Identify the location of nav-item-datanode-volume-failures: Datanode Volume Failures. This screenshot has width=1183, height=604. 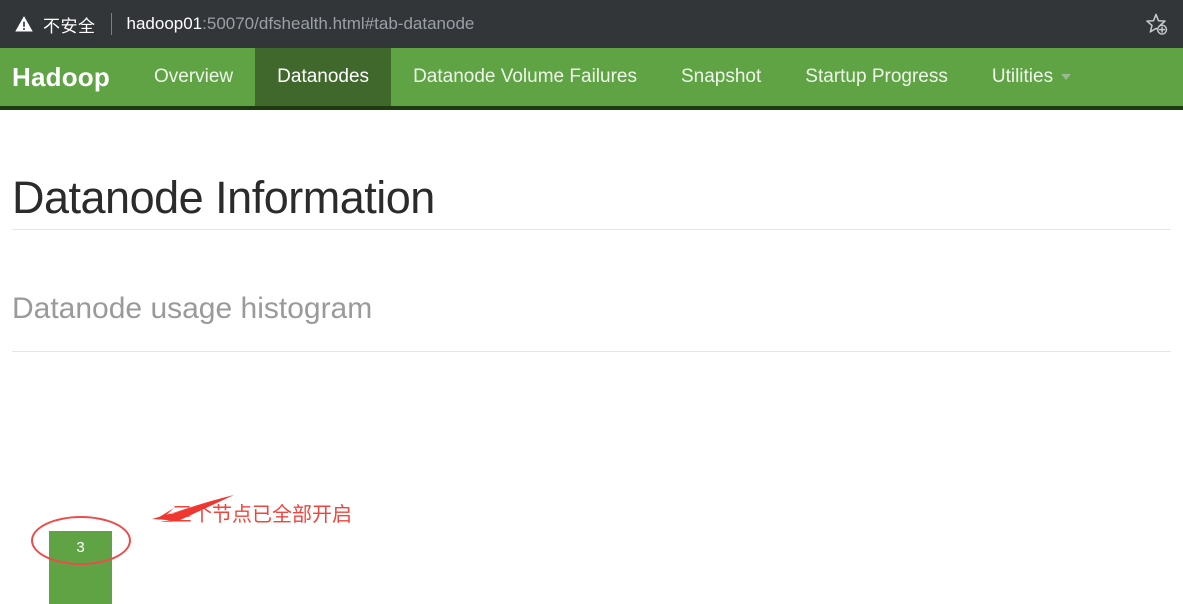
(525, 77).